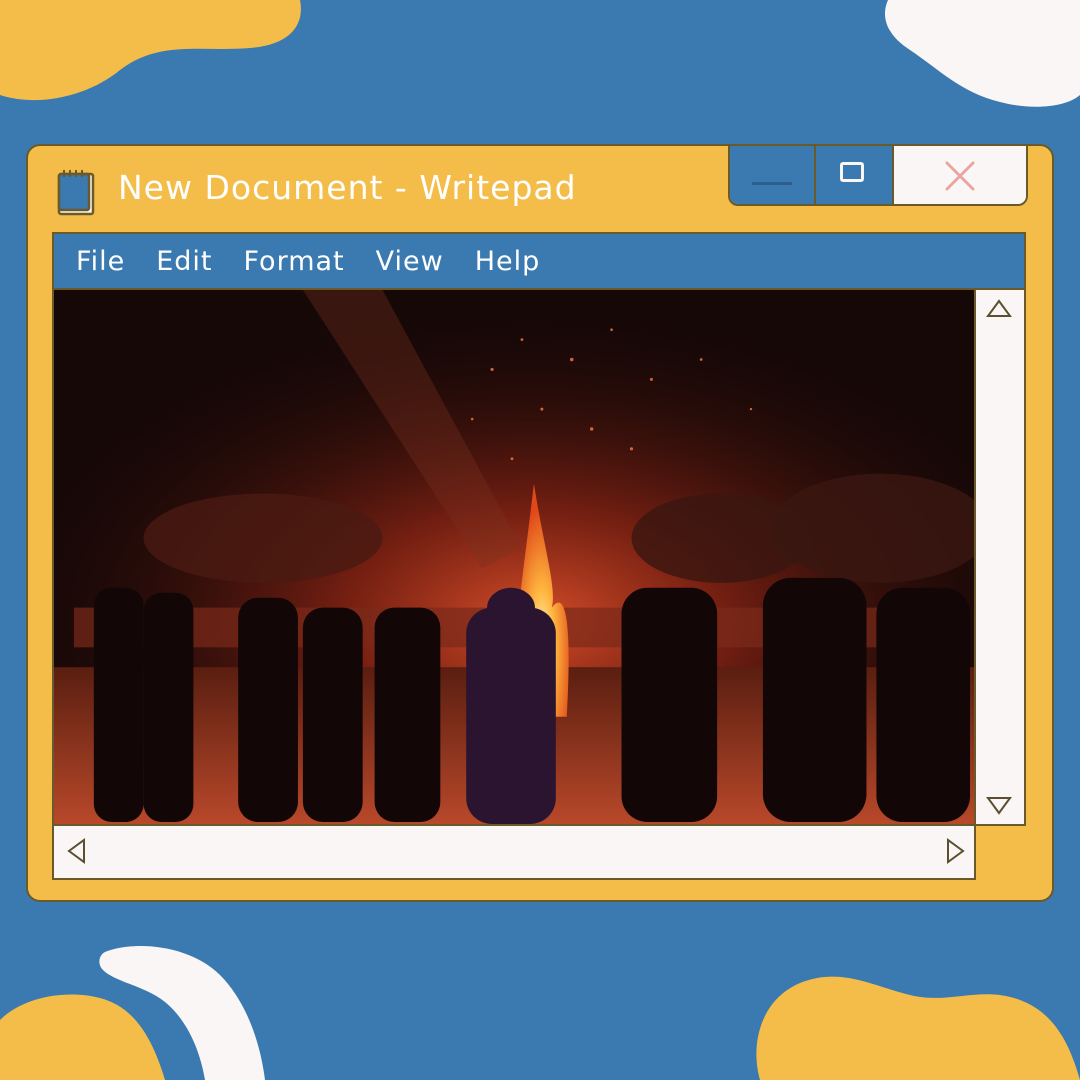  What do you see at coordinates (918, 1028) in the screenshot?
I see `decor-blob-bottom-right` at bounding box center [918, 1028].